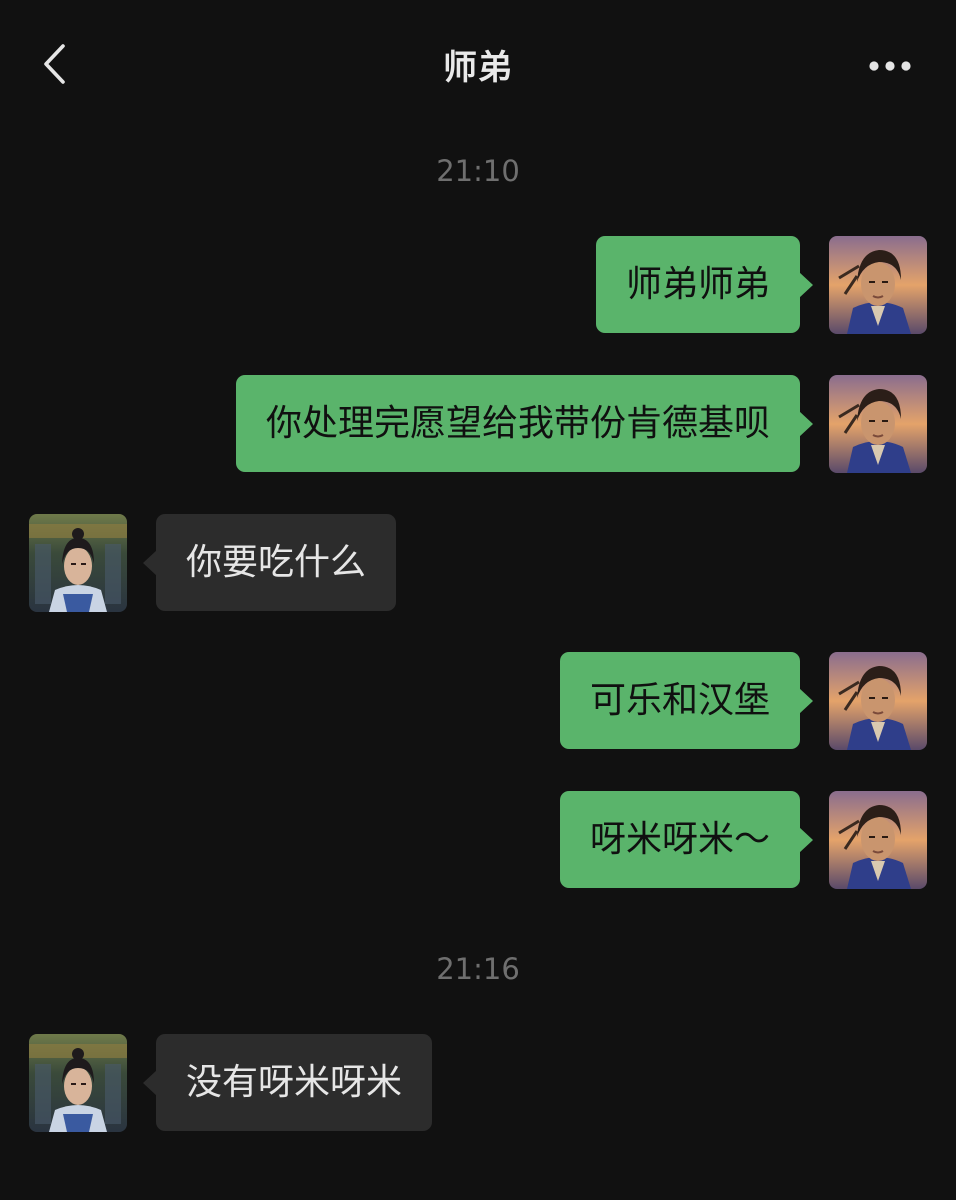 This screenshot has height=1200, width=956. Describe the element at coordinates (686, 700) in the screenshot. I see `message-bubble-sent: 可乐和汉堡` at that location.